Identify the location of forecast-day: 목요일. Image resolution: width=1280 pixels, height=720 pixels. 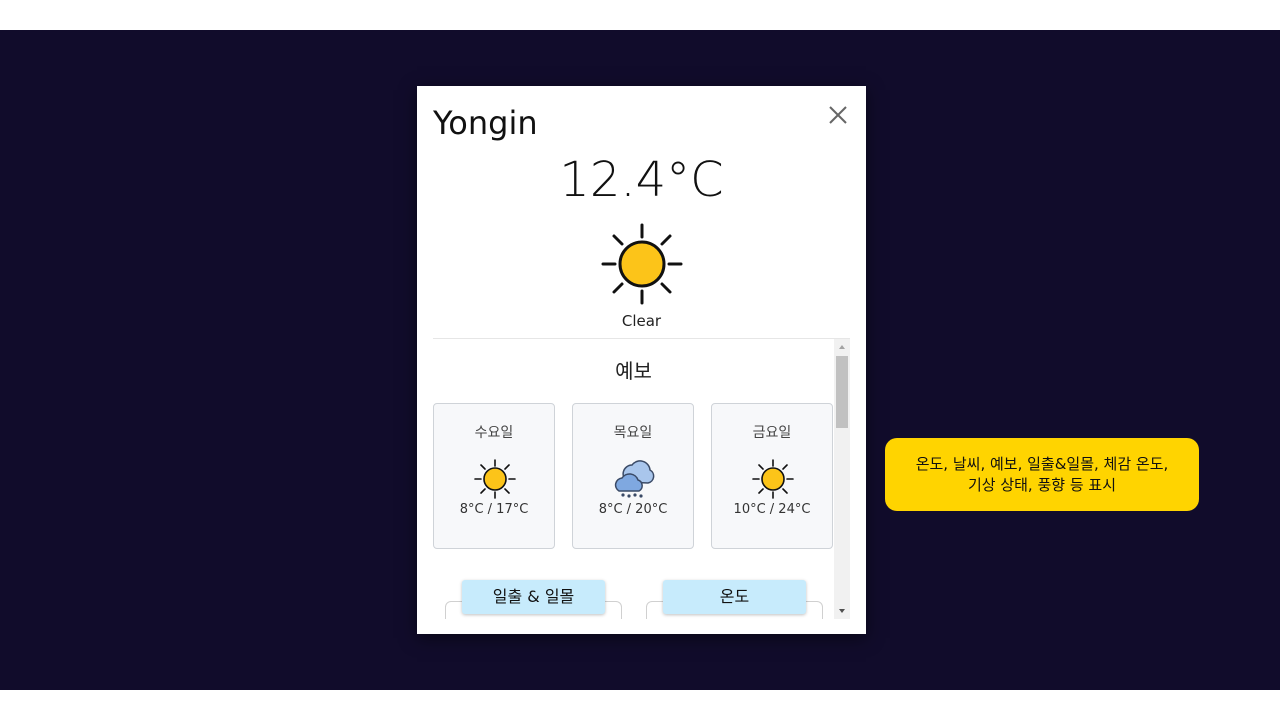
(633, 433).